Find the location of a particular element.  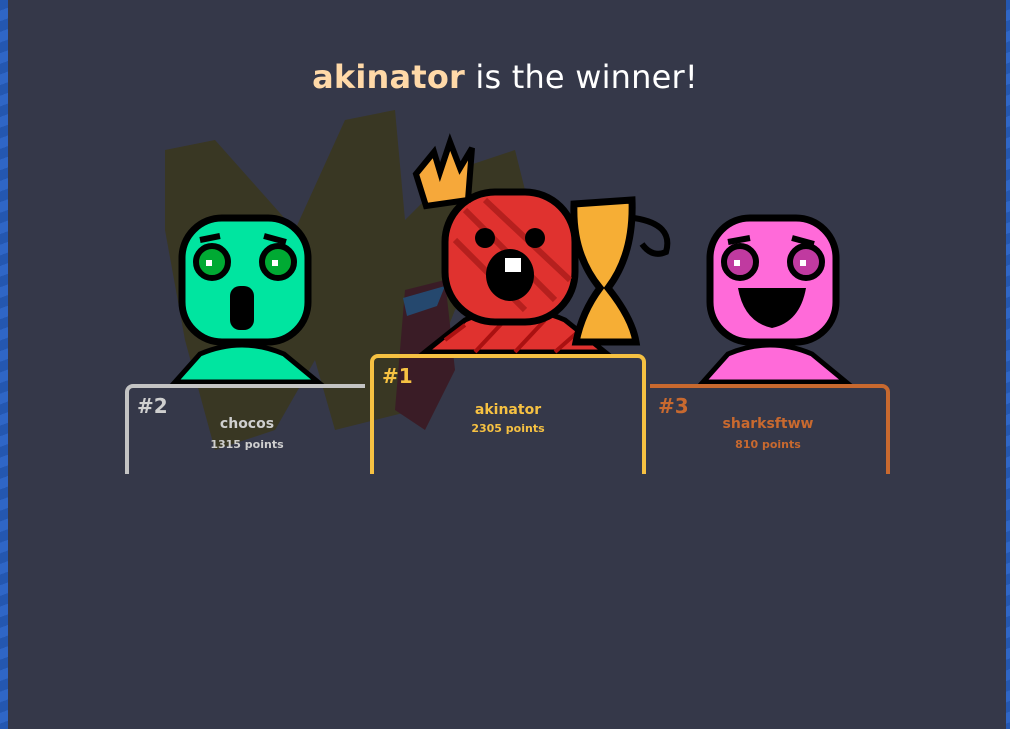

rank-label: #3 is located at coordinates (673, 406).